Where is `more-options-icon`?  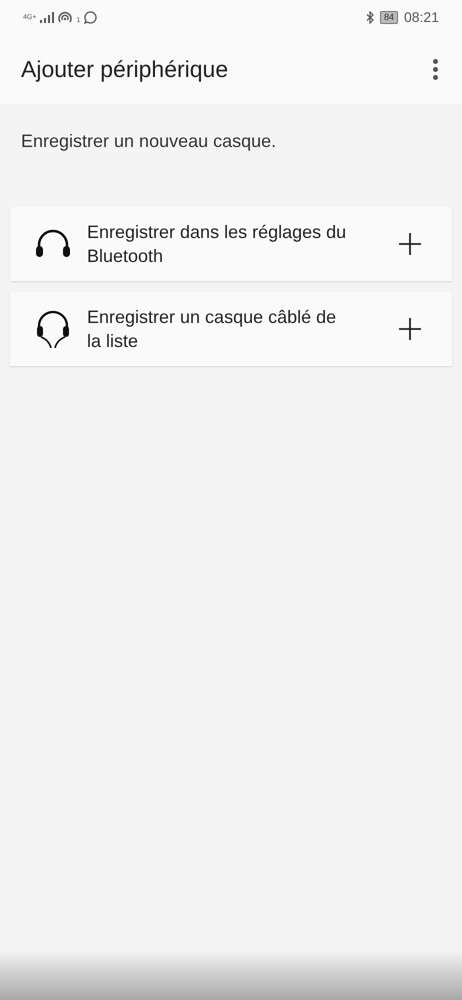
more-options-icon is located at coordinates (435, 69).